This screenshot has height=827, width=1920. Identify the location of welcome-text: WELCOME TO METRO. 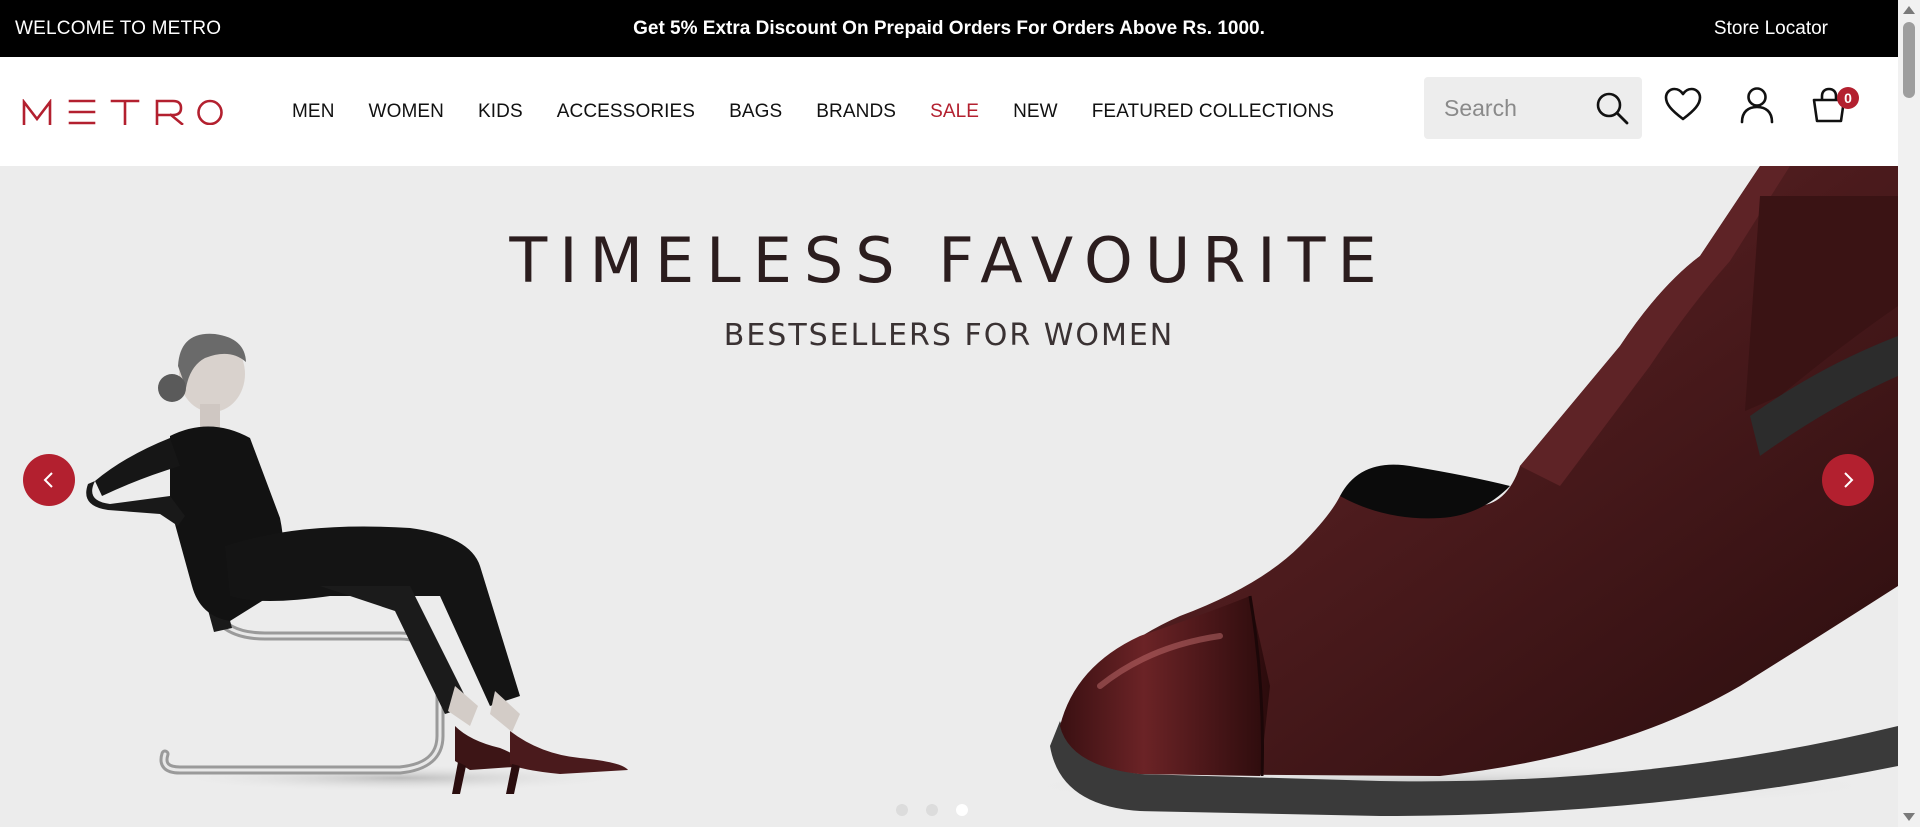
(118, 28).